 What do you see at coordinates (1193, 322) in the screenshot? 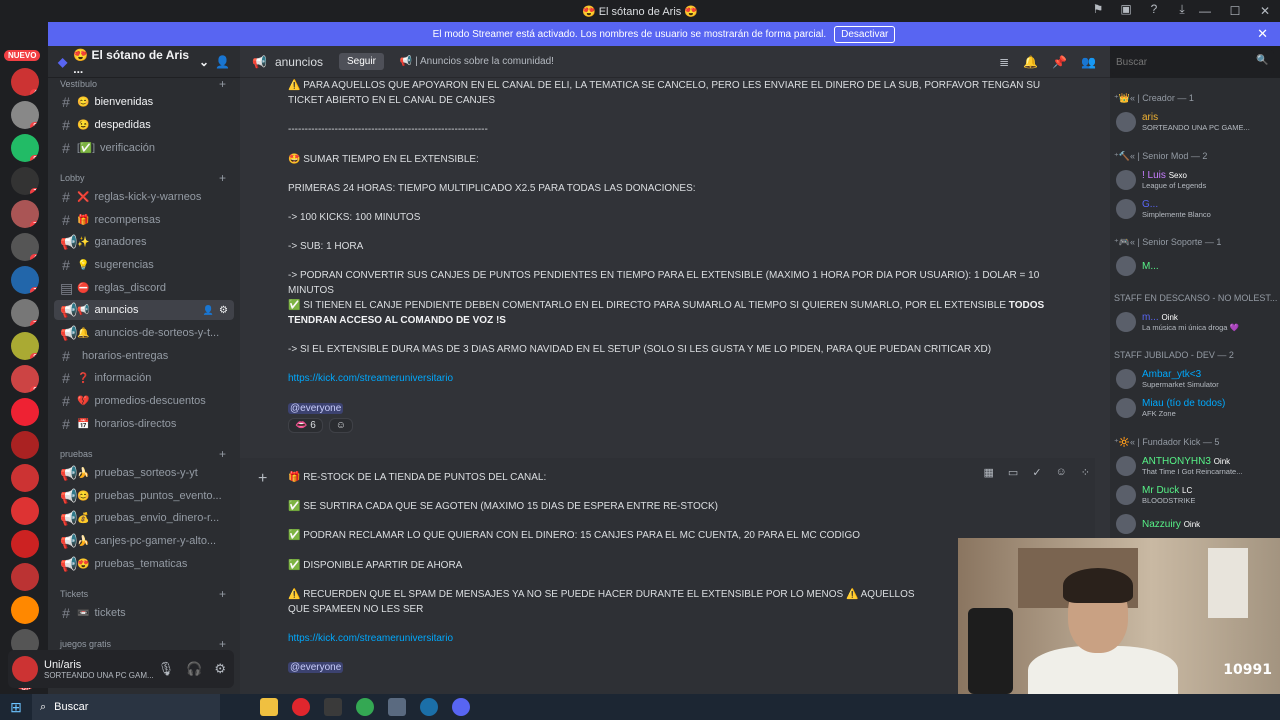
I see `member-item: m... Oink La música mi única droga 💜` at bounding box center [1193, 322].